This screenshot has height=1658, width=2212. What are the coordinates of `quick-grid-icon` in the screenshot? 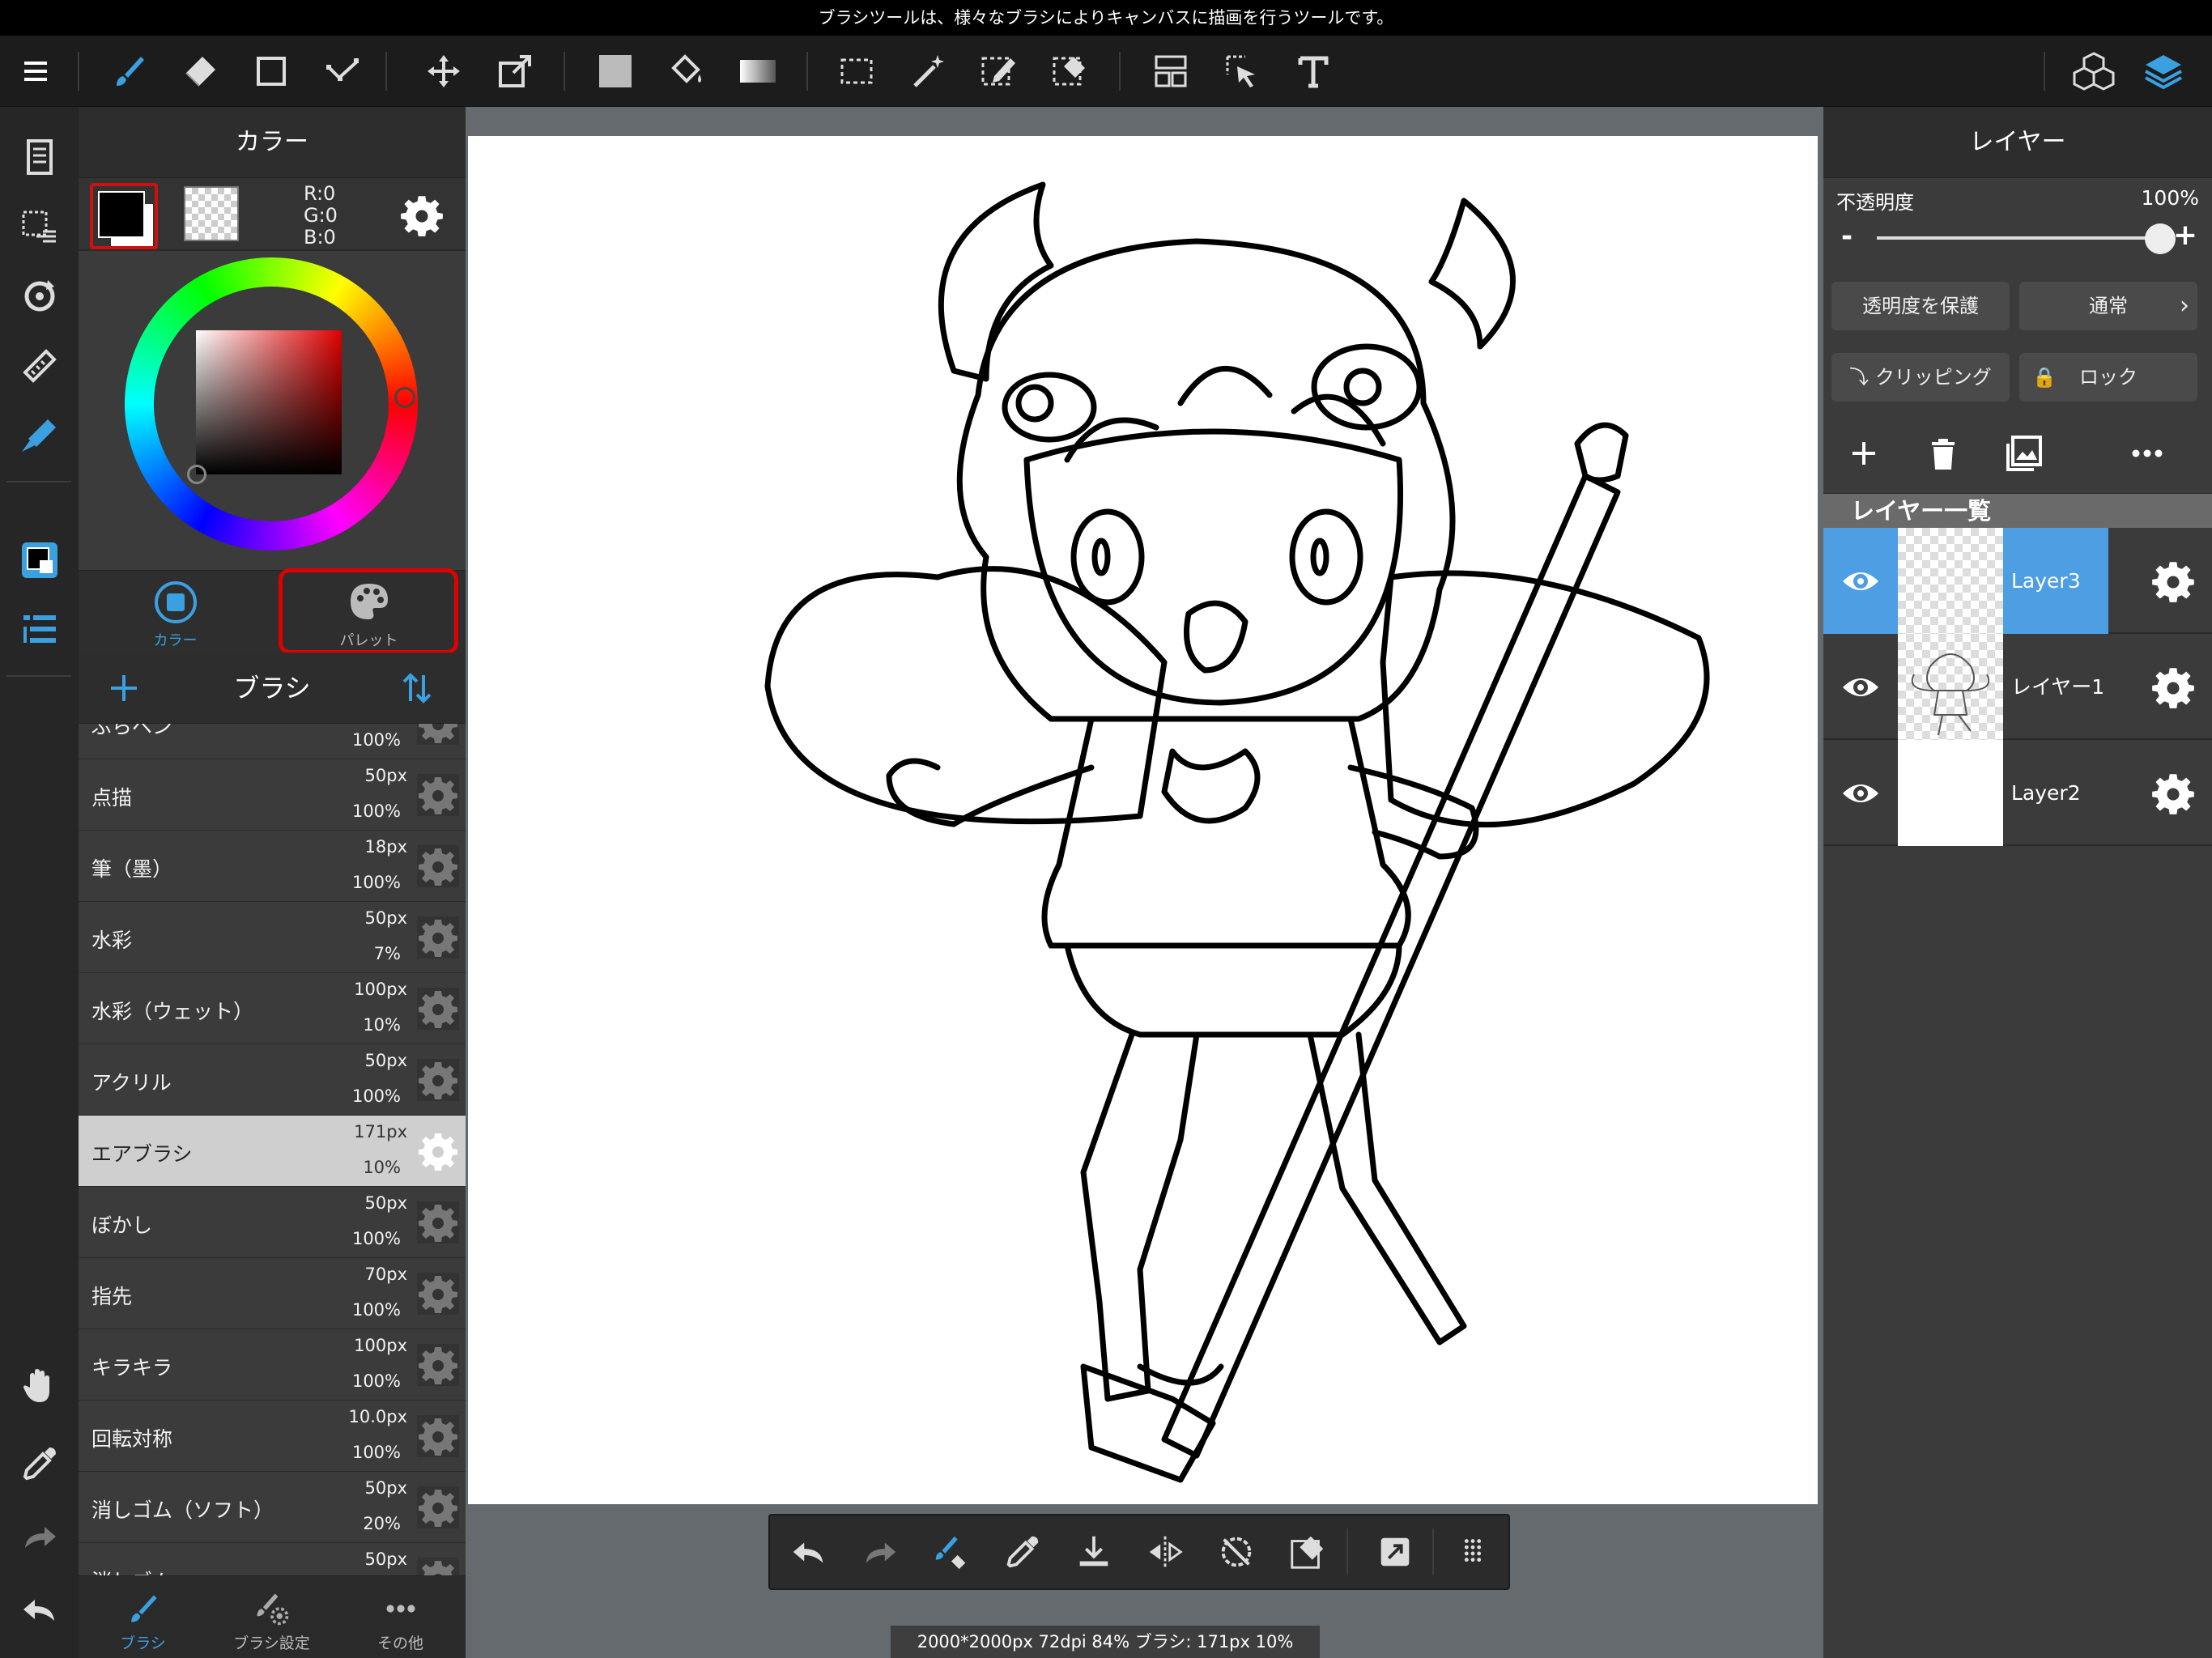 It's located at (1473, 1552).